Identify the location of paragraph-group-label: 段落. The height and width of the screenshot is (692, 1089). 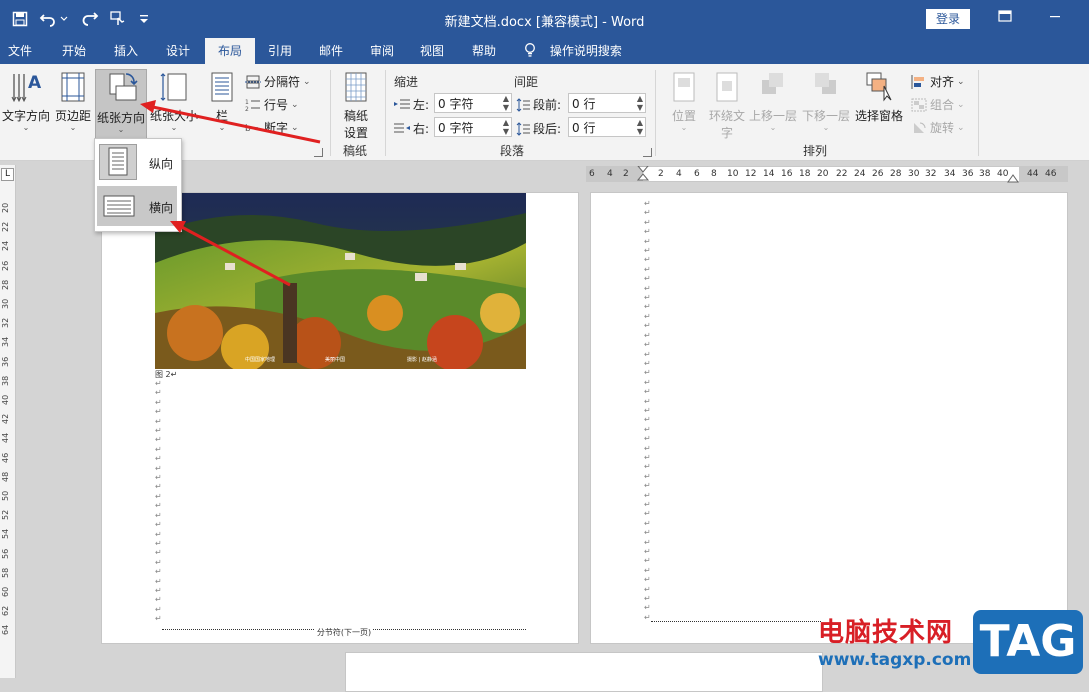
(512, 151).